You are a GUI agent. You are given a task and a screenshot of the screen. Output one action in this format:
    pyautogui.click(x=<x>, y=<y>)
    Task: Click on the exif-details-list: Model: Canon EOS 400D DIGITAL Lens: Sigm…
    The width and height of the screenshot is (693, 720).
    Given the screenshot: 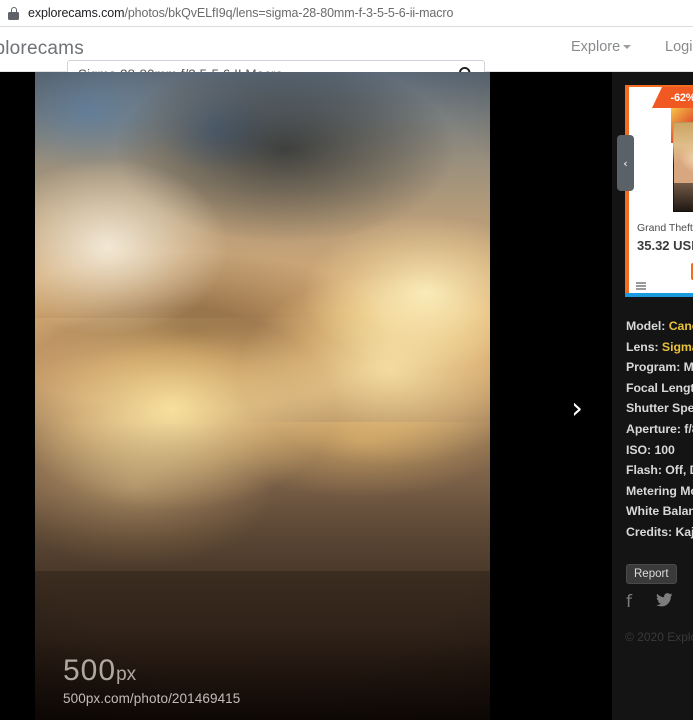 What is the action you would take?
    pyautogui.click(x=659, y=429)
    